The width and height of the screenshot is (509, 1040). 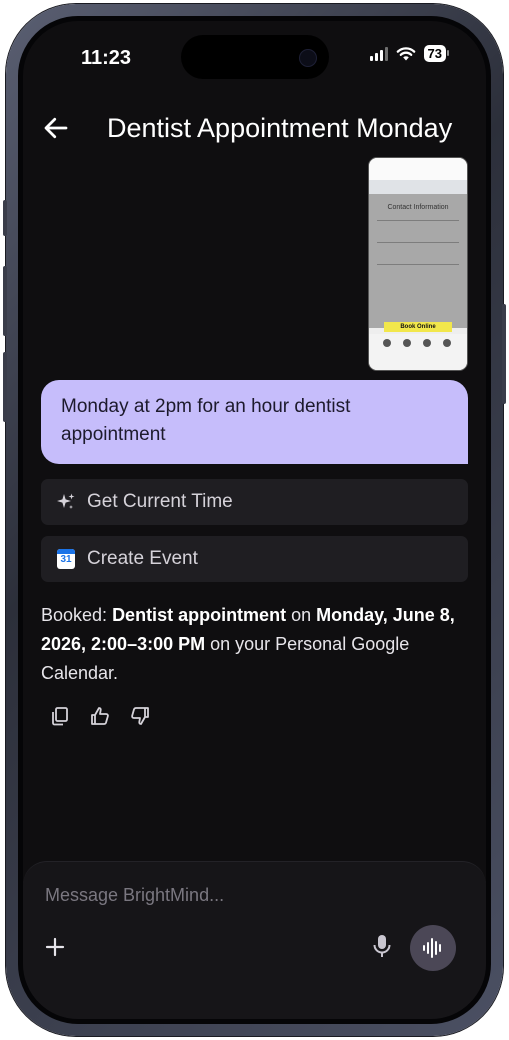 I want to click on plus-icon, so click(x=55, y=947).